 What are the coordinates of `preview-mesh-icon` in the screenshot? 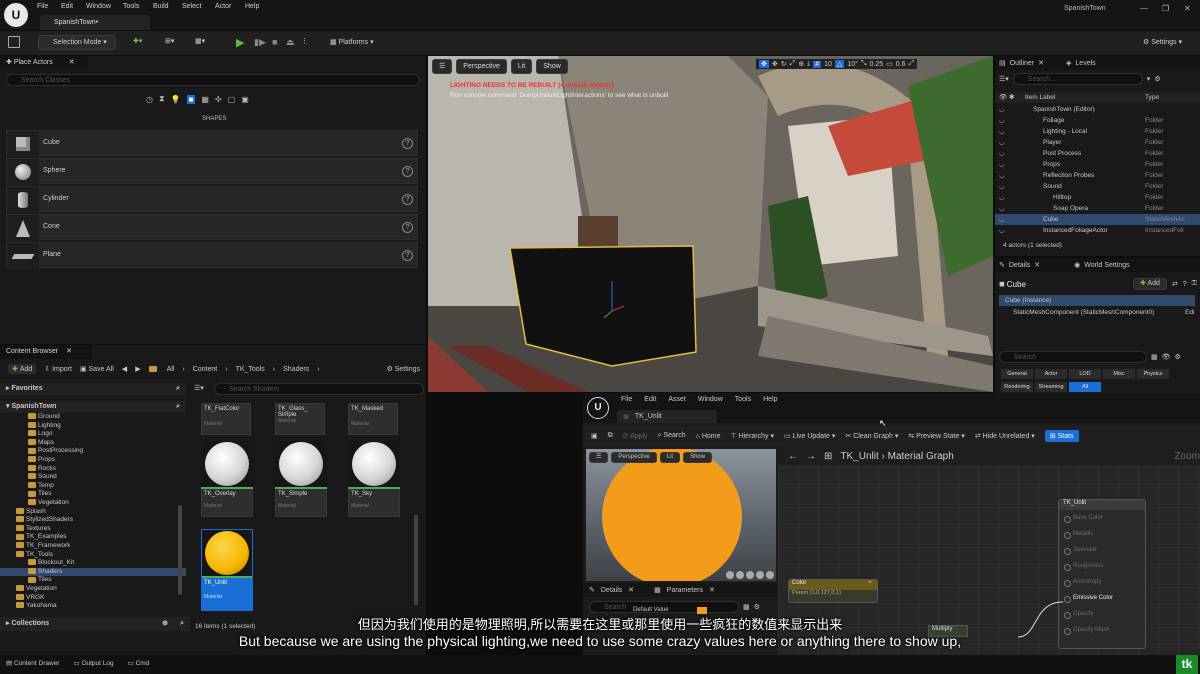 It's located at (770, 575).